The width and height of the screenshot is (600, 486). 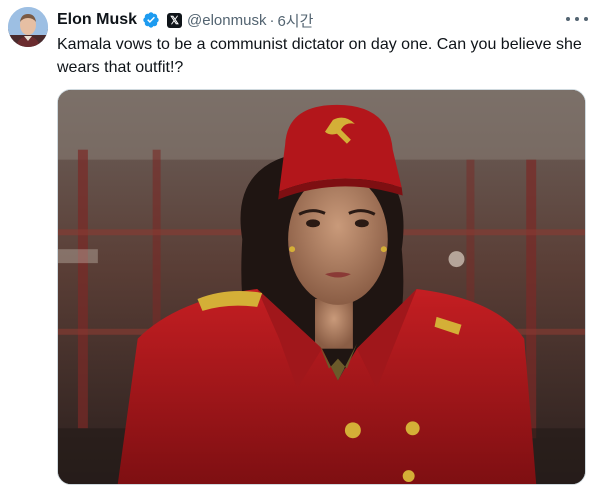 What do you see at coordinates (185, 20) in the screenshot?
I see `tweet-header: Elon Musk 𝕏 @elonmusk · 6시간` at bounding box center [185, 20].